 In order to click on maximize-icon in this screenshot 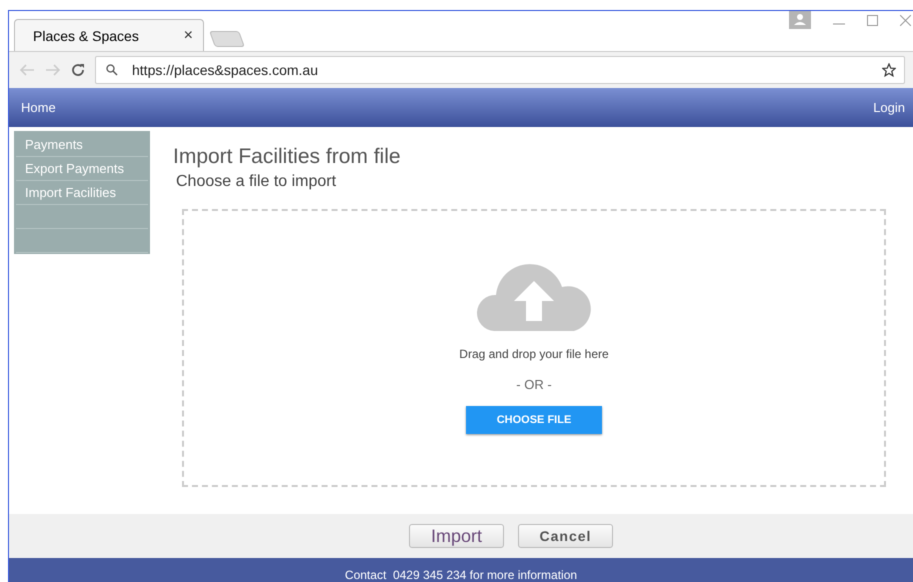, I will do `click(872, 20)`.